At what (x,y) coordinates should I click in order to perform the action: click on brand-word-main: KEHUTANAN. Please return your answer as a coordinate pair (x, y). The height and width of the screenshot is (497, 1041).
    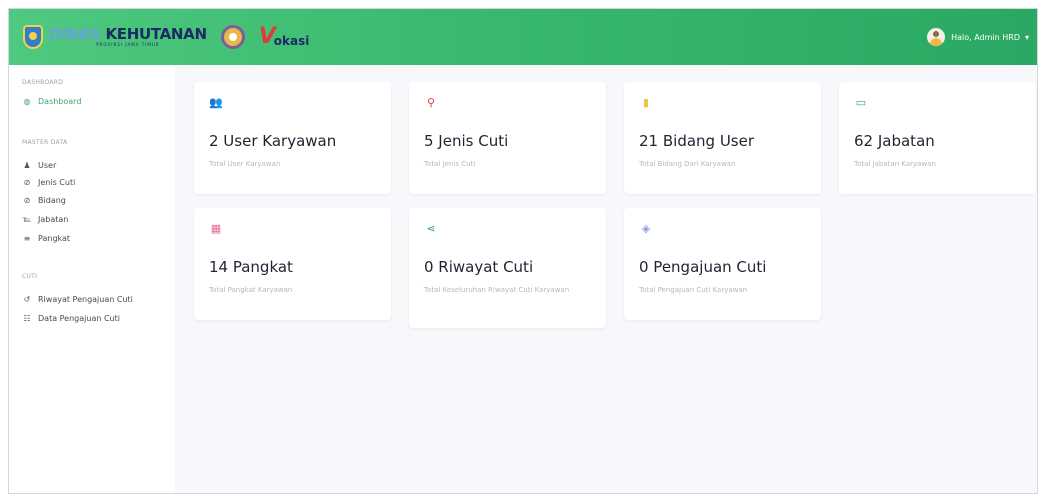
    Looking at the image, I should click on (156, 34).